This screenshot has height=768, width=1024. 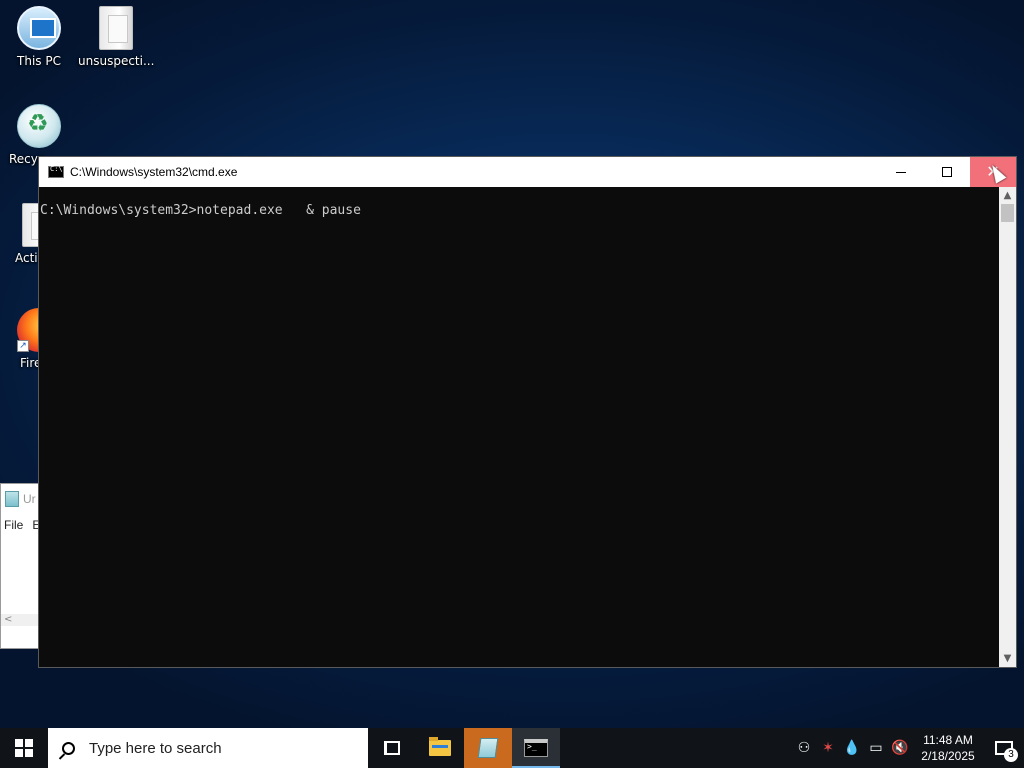 I want to click on vertical-scrollbar: ▲ ▼, so click(x=1007, y=427).